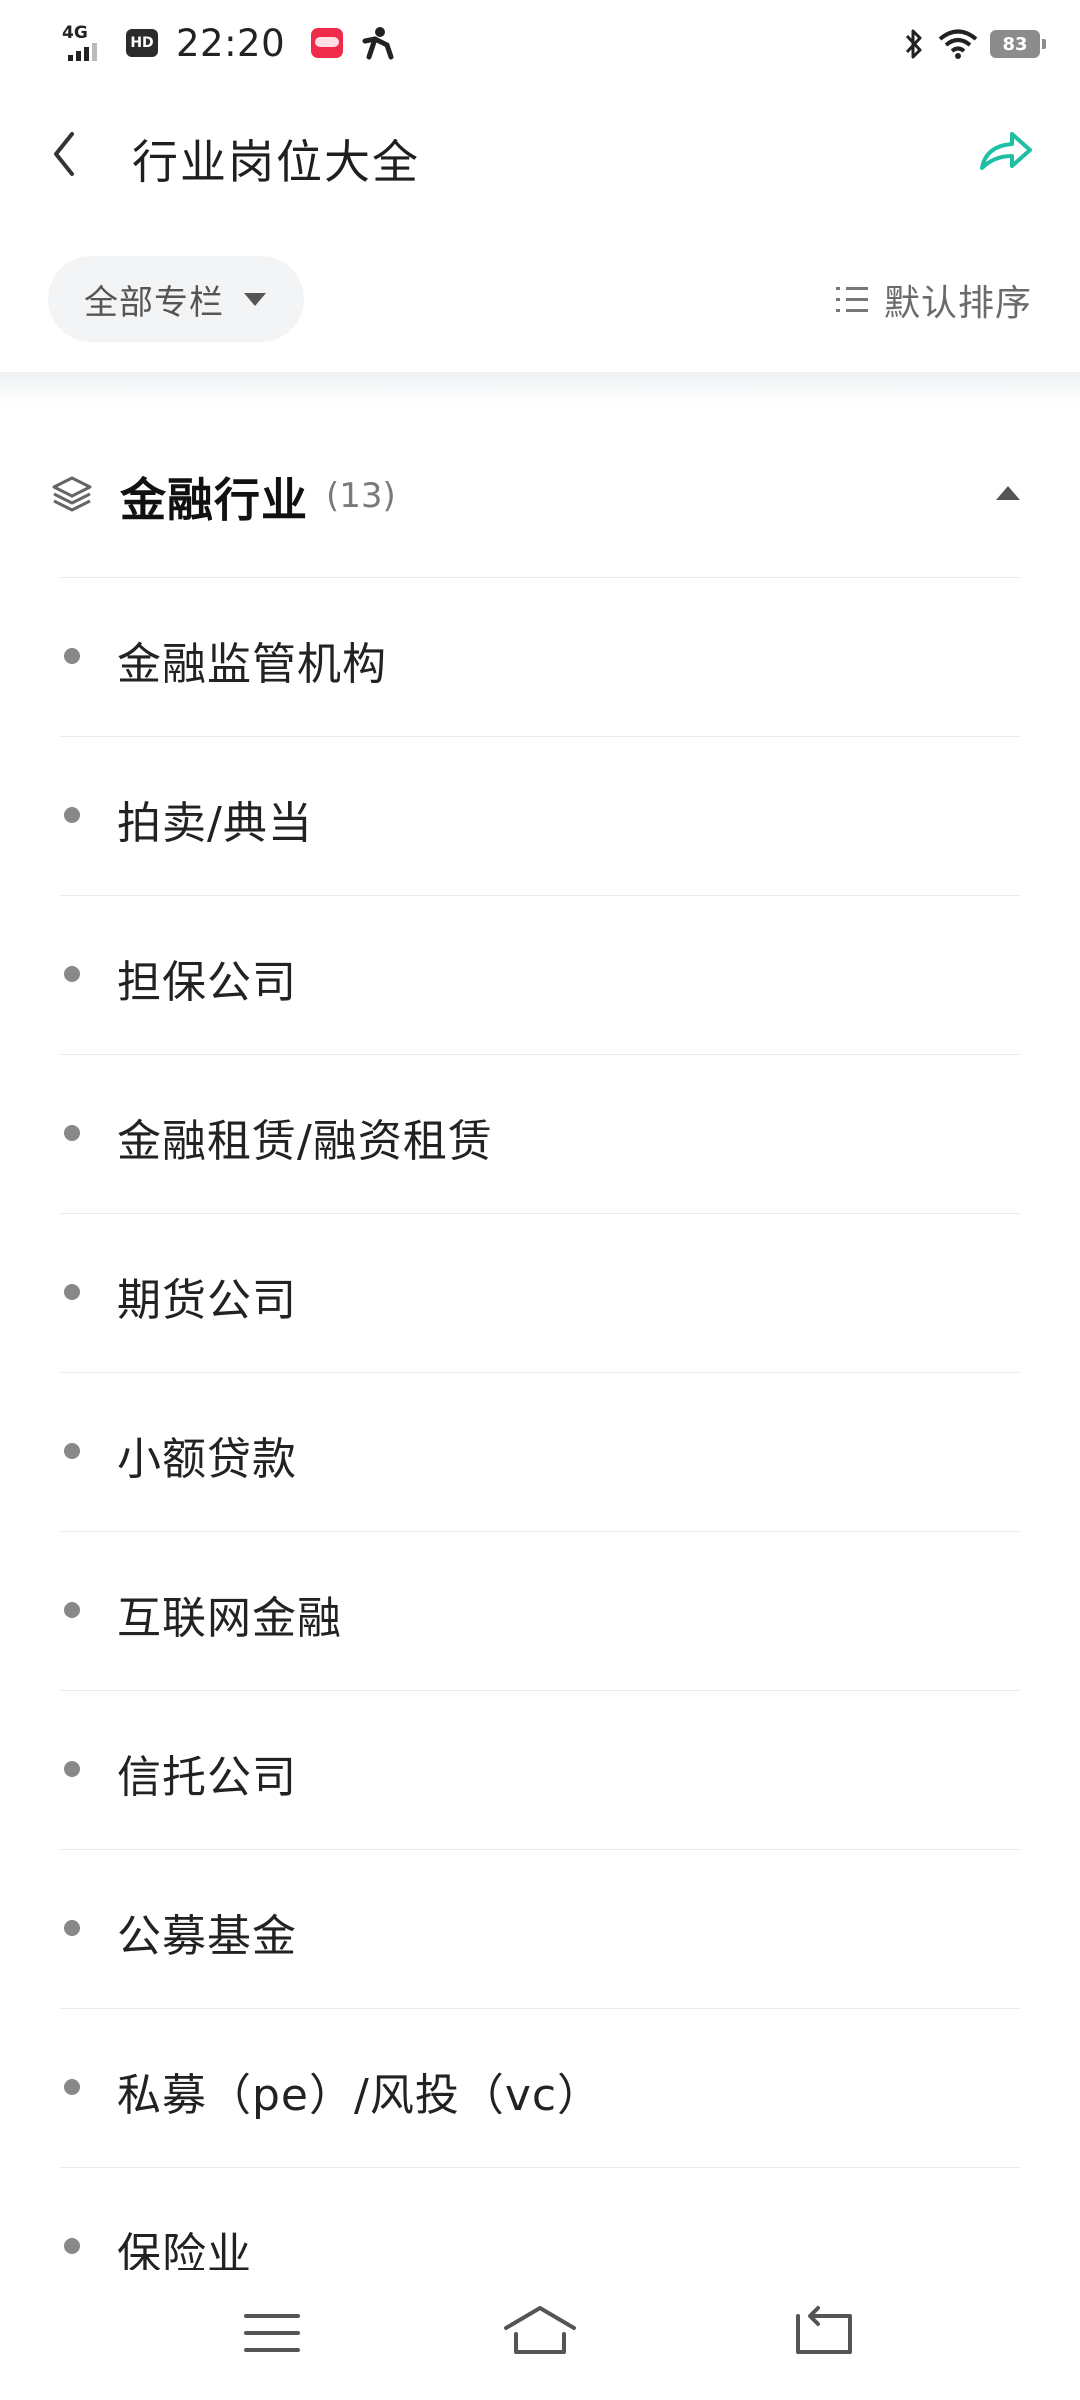 This screenshot has height=2400, width=1080. Describe the element at coordinates (851, 299) in the screenshot. I see `list-sort-icon` at that location.